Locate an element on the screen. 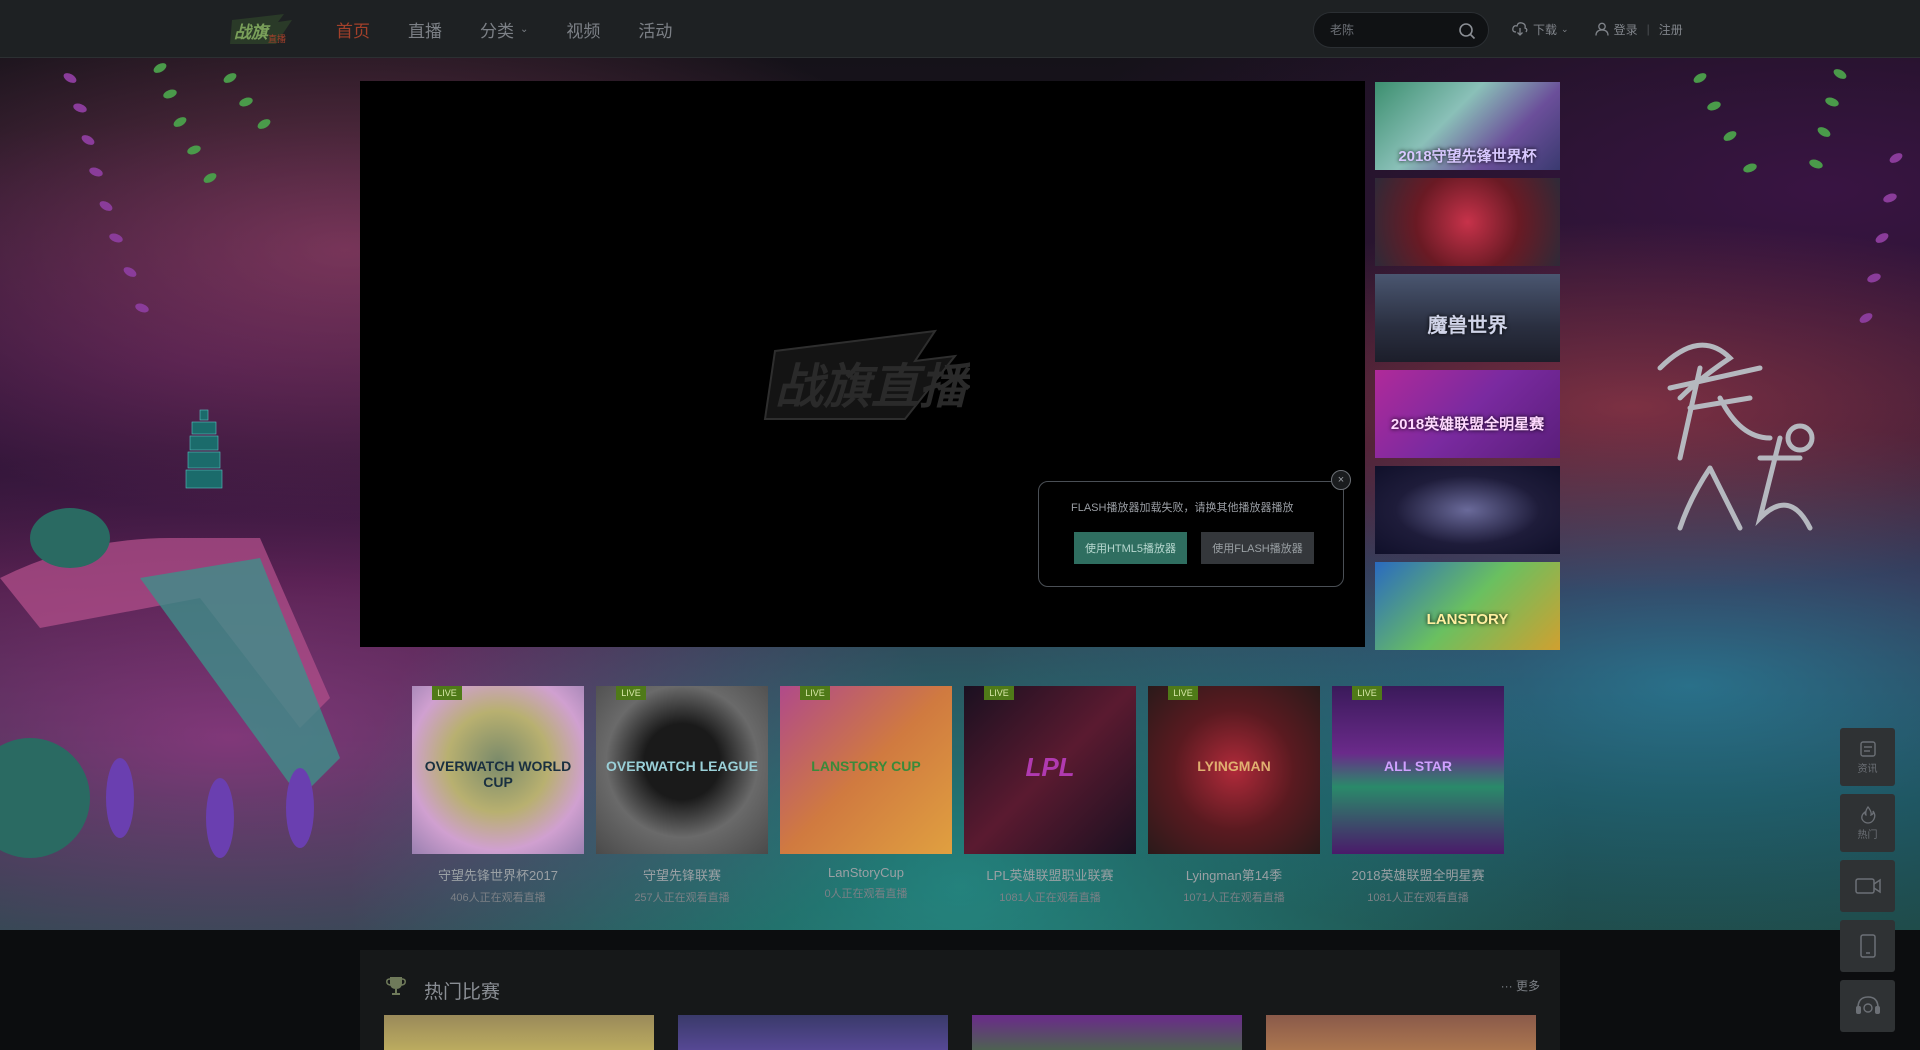  video-icon is located at coordinates (1867, 886).